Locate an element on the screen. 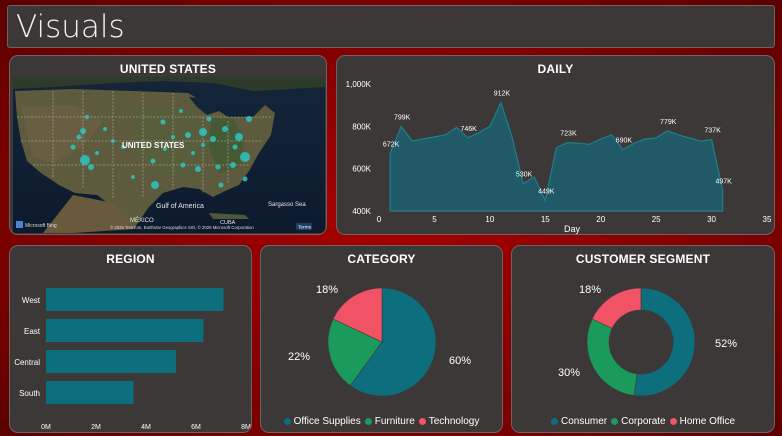  category-legend-item: Office Supplies is located at coordinates (322, 421).